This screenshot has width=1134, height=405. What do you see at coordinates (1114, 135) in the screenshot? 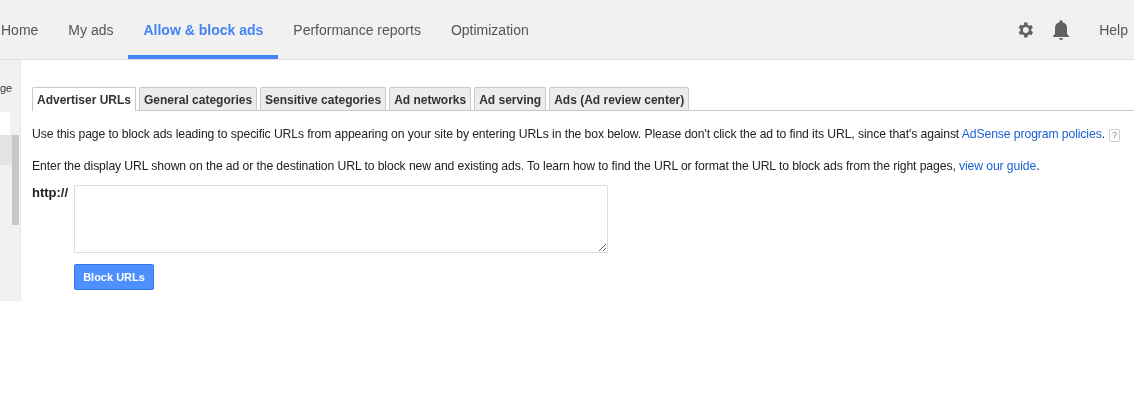
I see `help-mark: ?` at bounding box center [1114, 135].